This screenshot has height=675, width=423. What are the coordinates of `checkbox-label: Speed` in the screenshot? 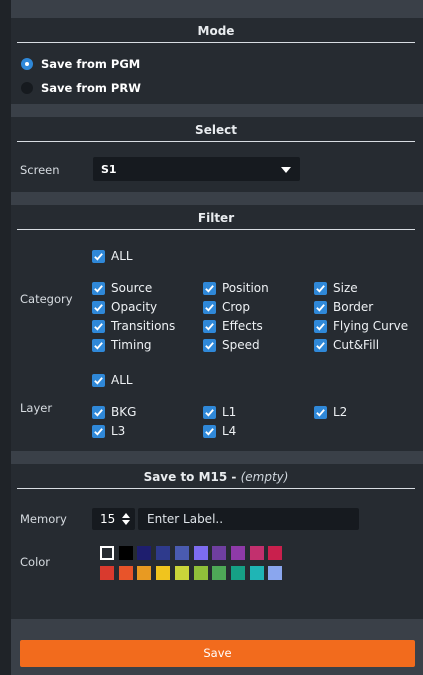 It's located at (241, 345).